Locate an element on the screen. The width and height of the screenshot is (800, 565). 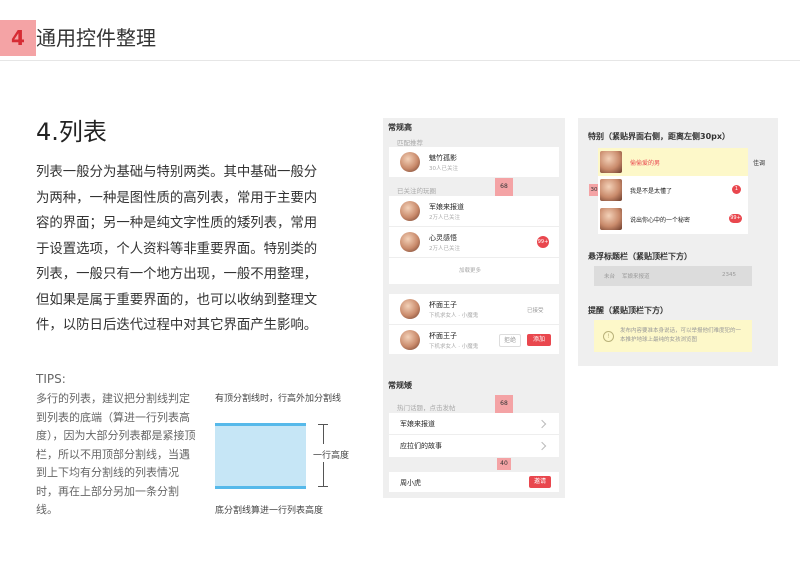
item-sub: 30人已关注 is located at coordinates (443, 169).